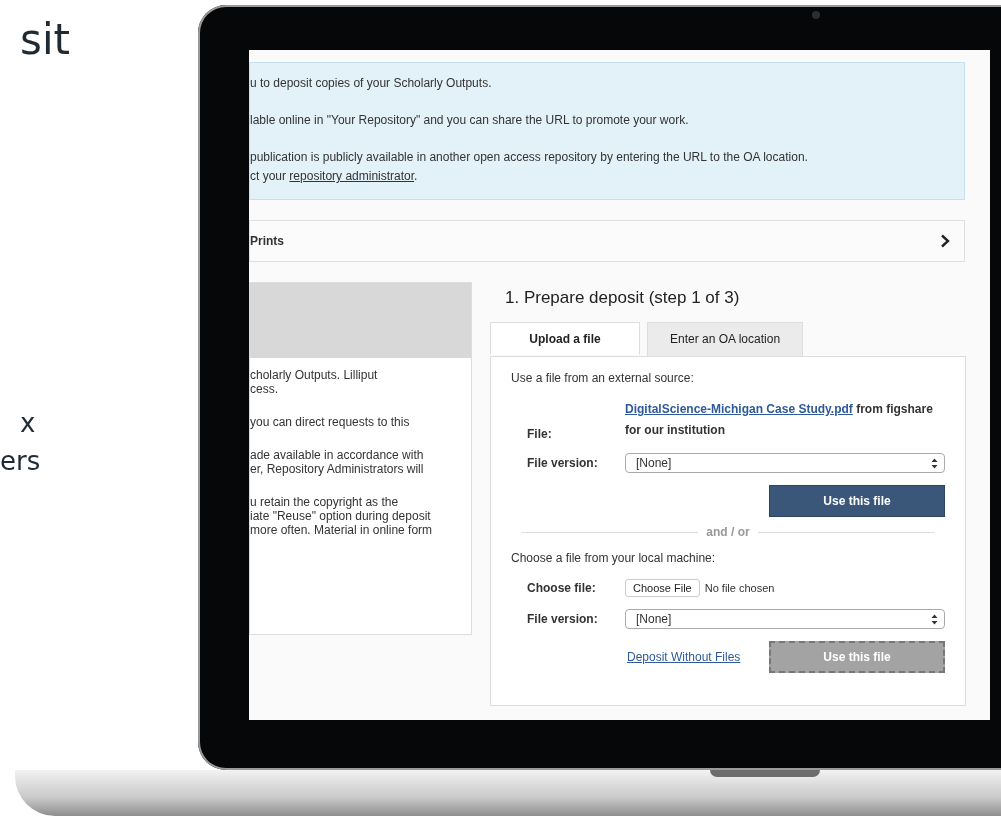  What do you see at coordinates (561, 588) in the screenshot?
I see `field-label: Choose file:` at bounding box center [561, 588].